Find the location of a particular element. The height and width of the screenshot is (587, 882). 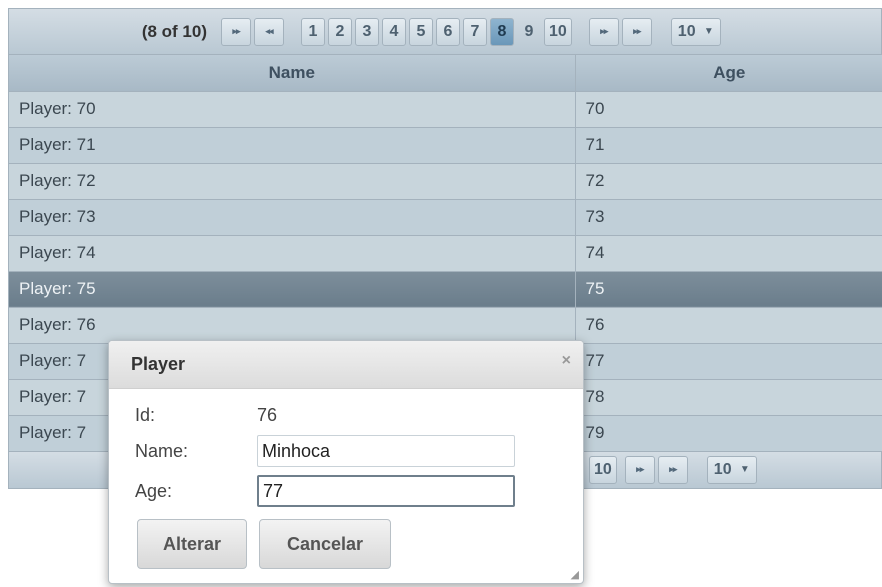

table-header-row: Name Age is located at coordinates (445, 73).